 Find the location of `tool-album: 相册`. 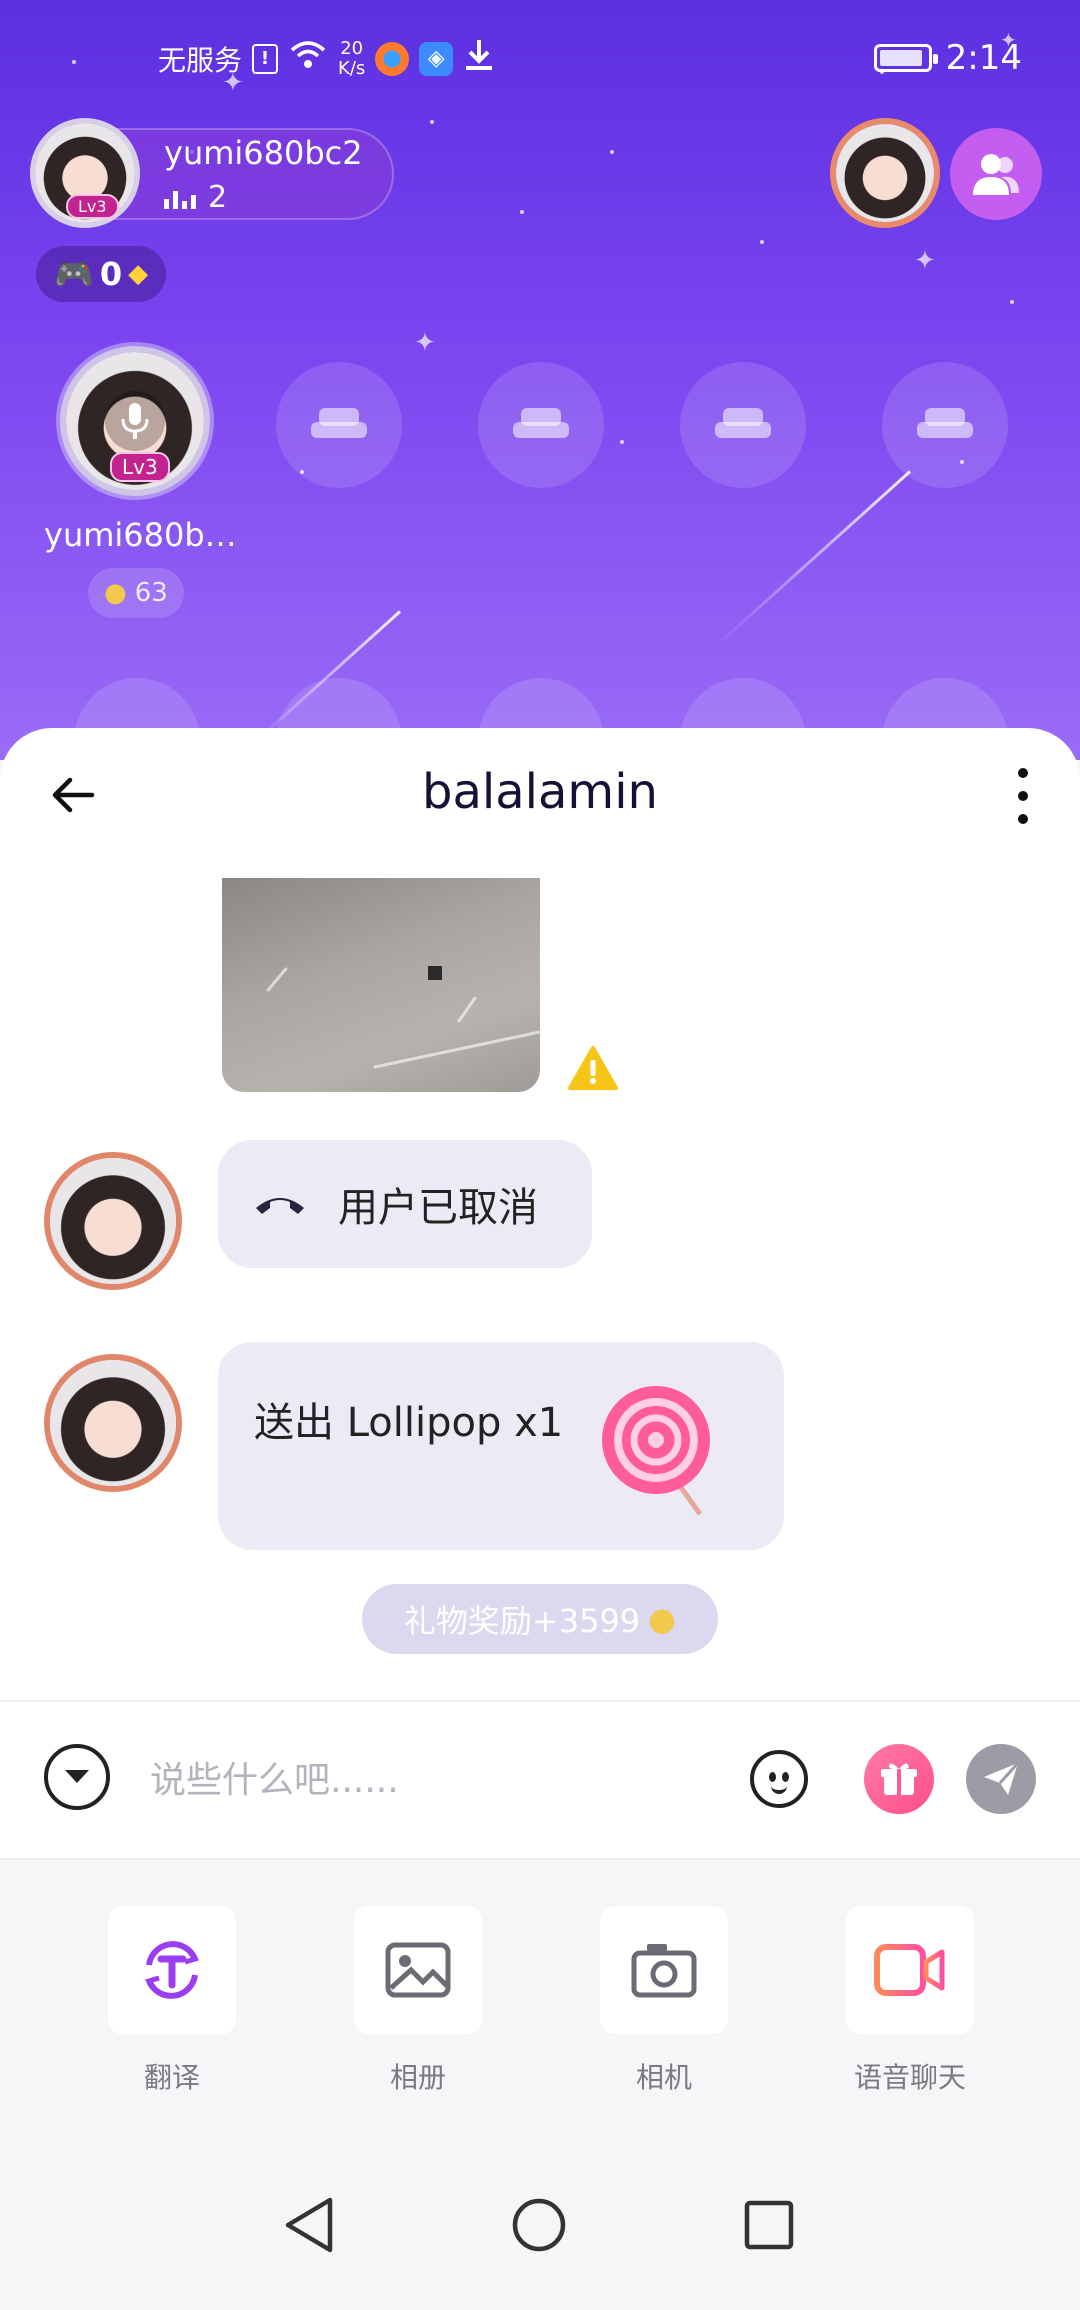

tool-album: 相册 is located at coordinates (418, 2001).